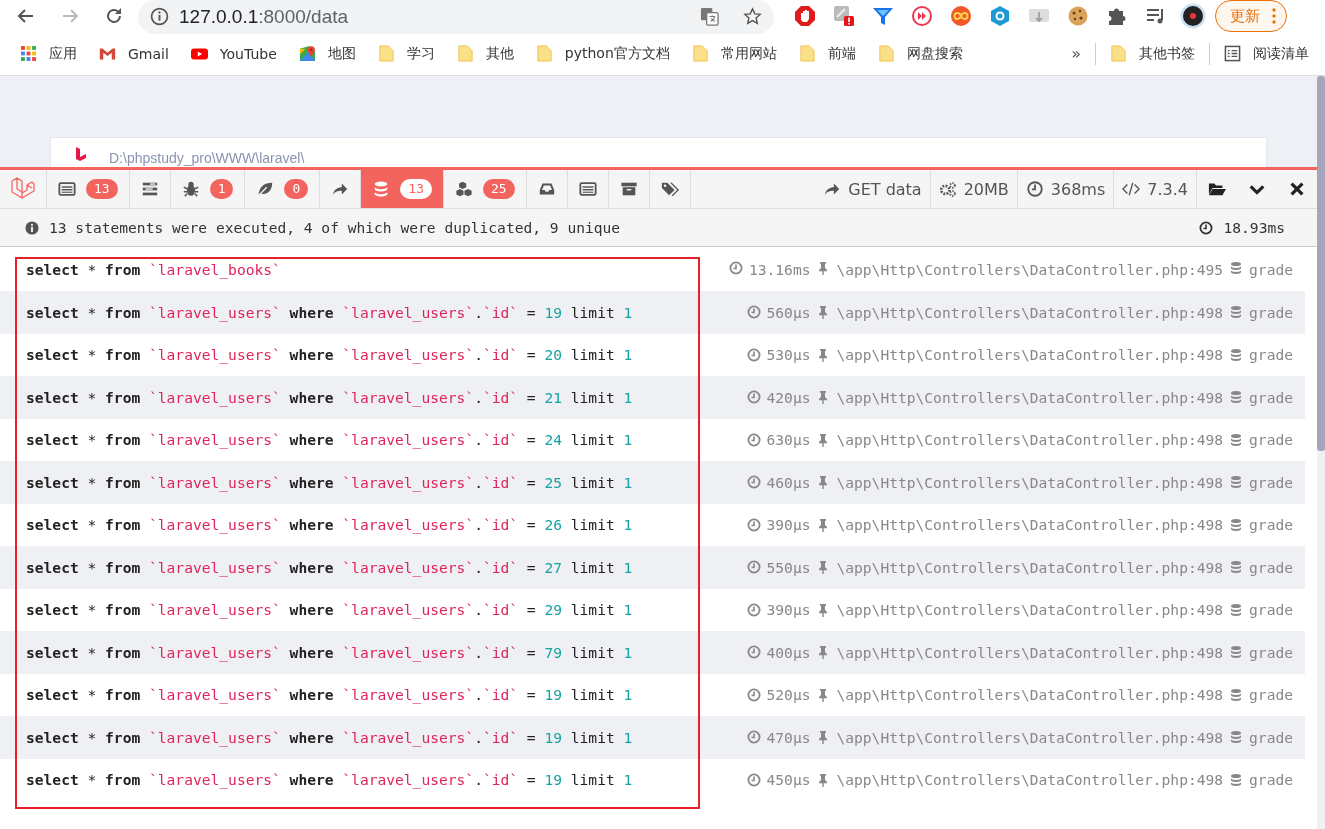 The image size is (1325, 829). I want to click on scrollbar-thumb, so click(1321, 263).